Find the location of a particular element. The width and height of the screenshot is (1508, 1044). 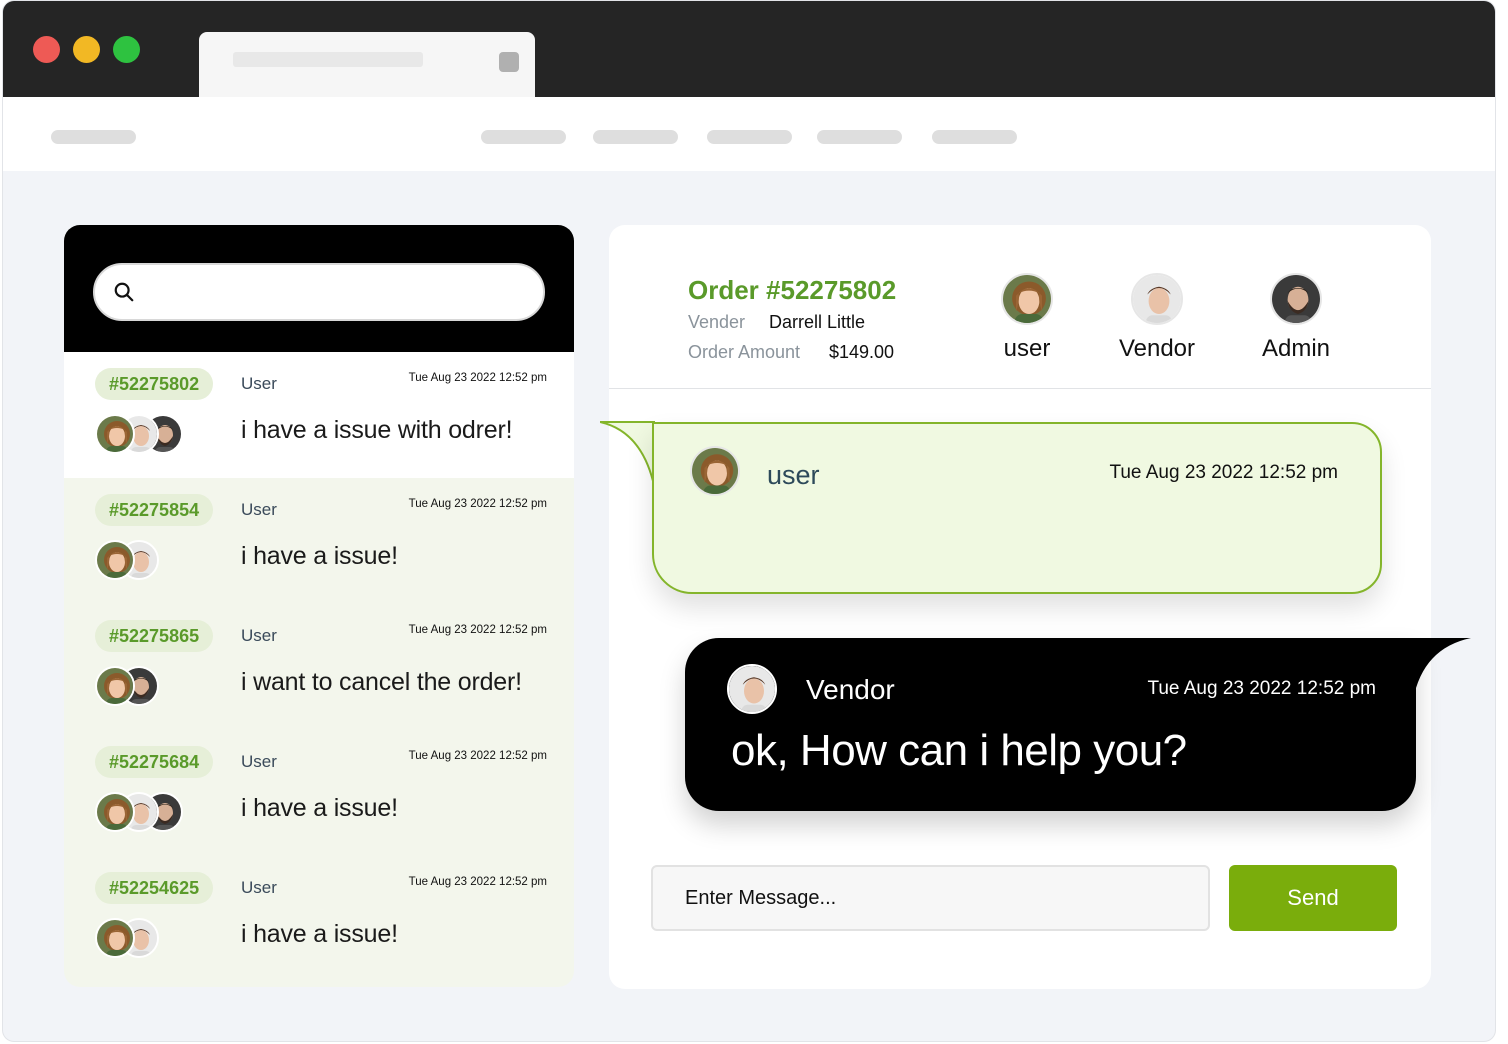

order-id-badge: #52254625 is located at coordinates (154, 888).